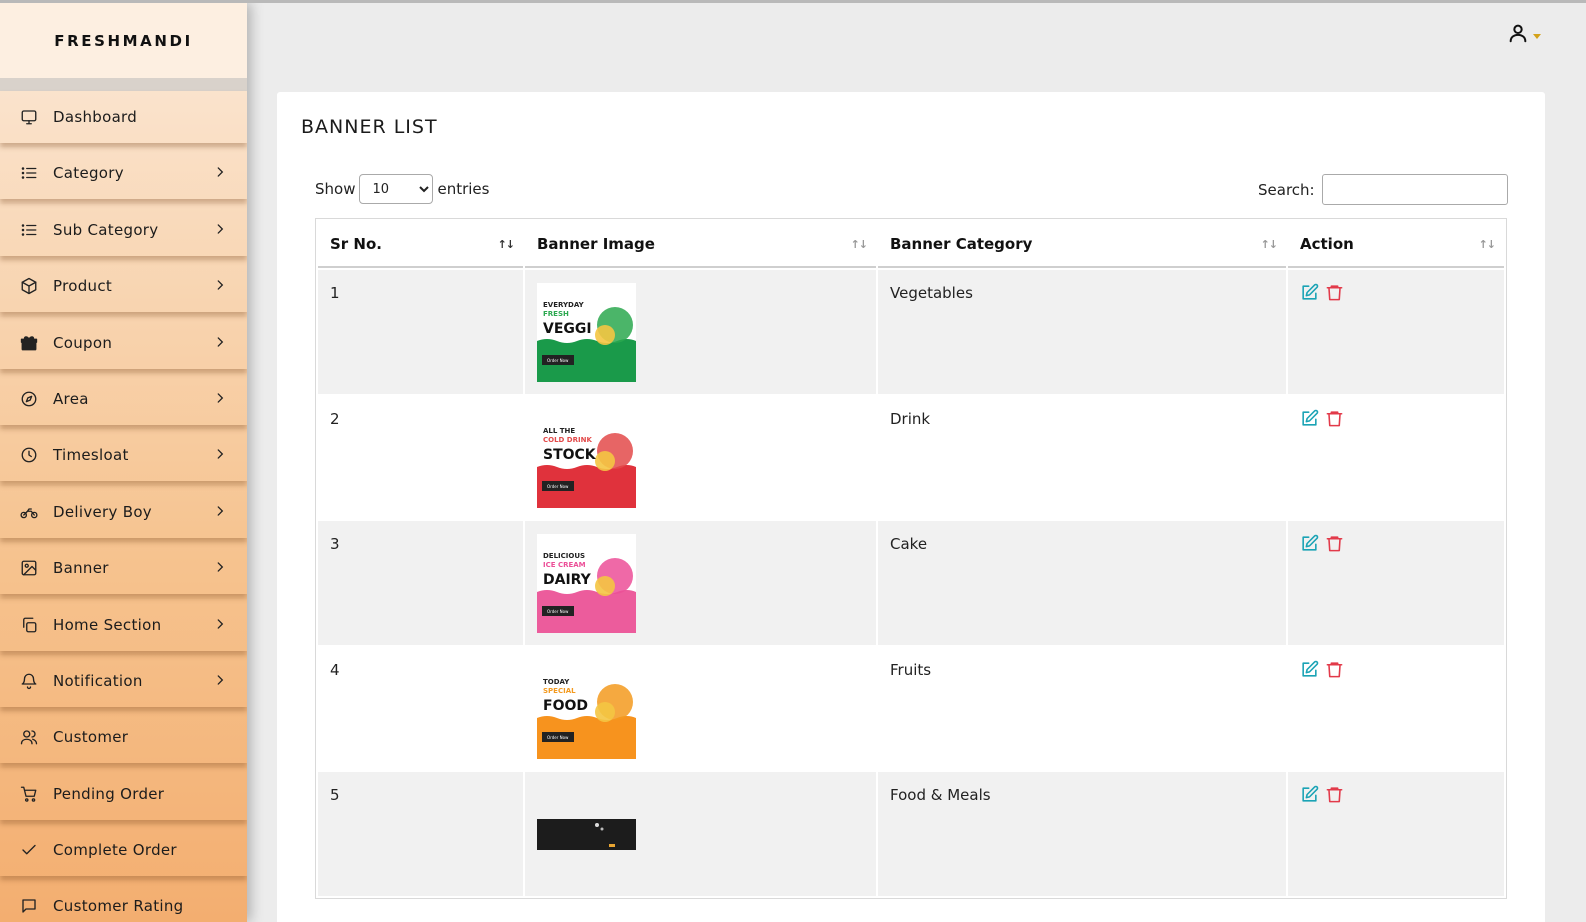  What do you see at coordinates (596, 243) in the screenshot?
I see `column-label: Banner Image` at bounding box center [596, 243].